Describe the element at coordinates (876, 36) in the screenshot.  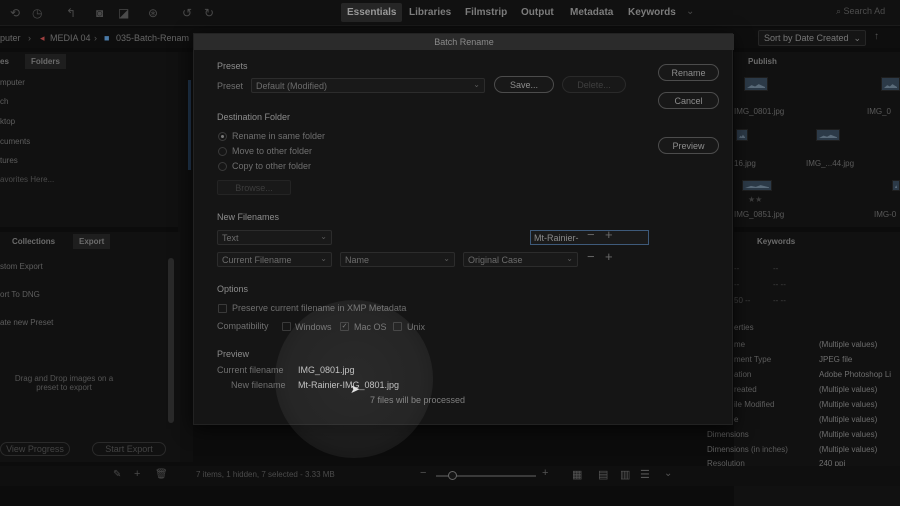
I see `sort-direction-icon: ↑` at that location.